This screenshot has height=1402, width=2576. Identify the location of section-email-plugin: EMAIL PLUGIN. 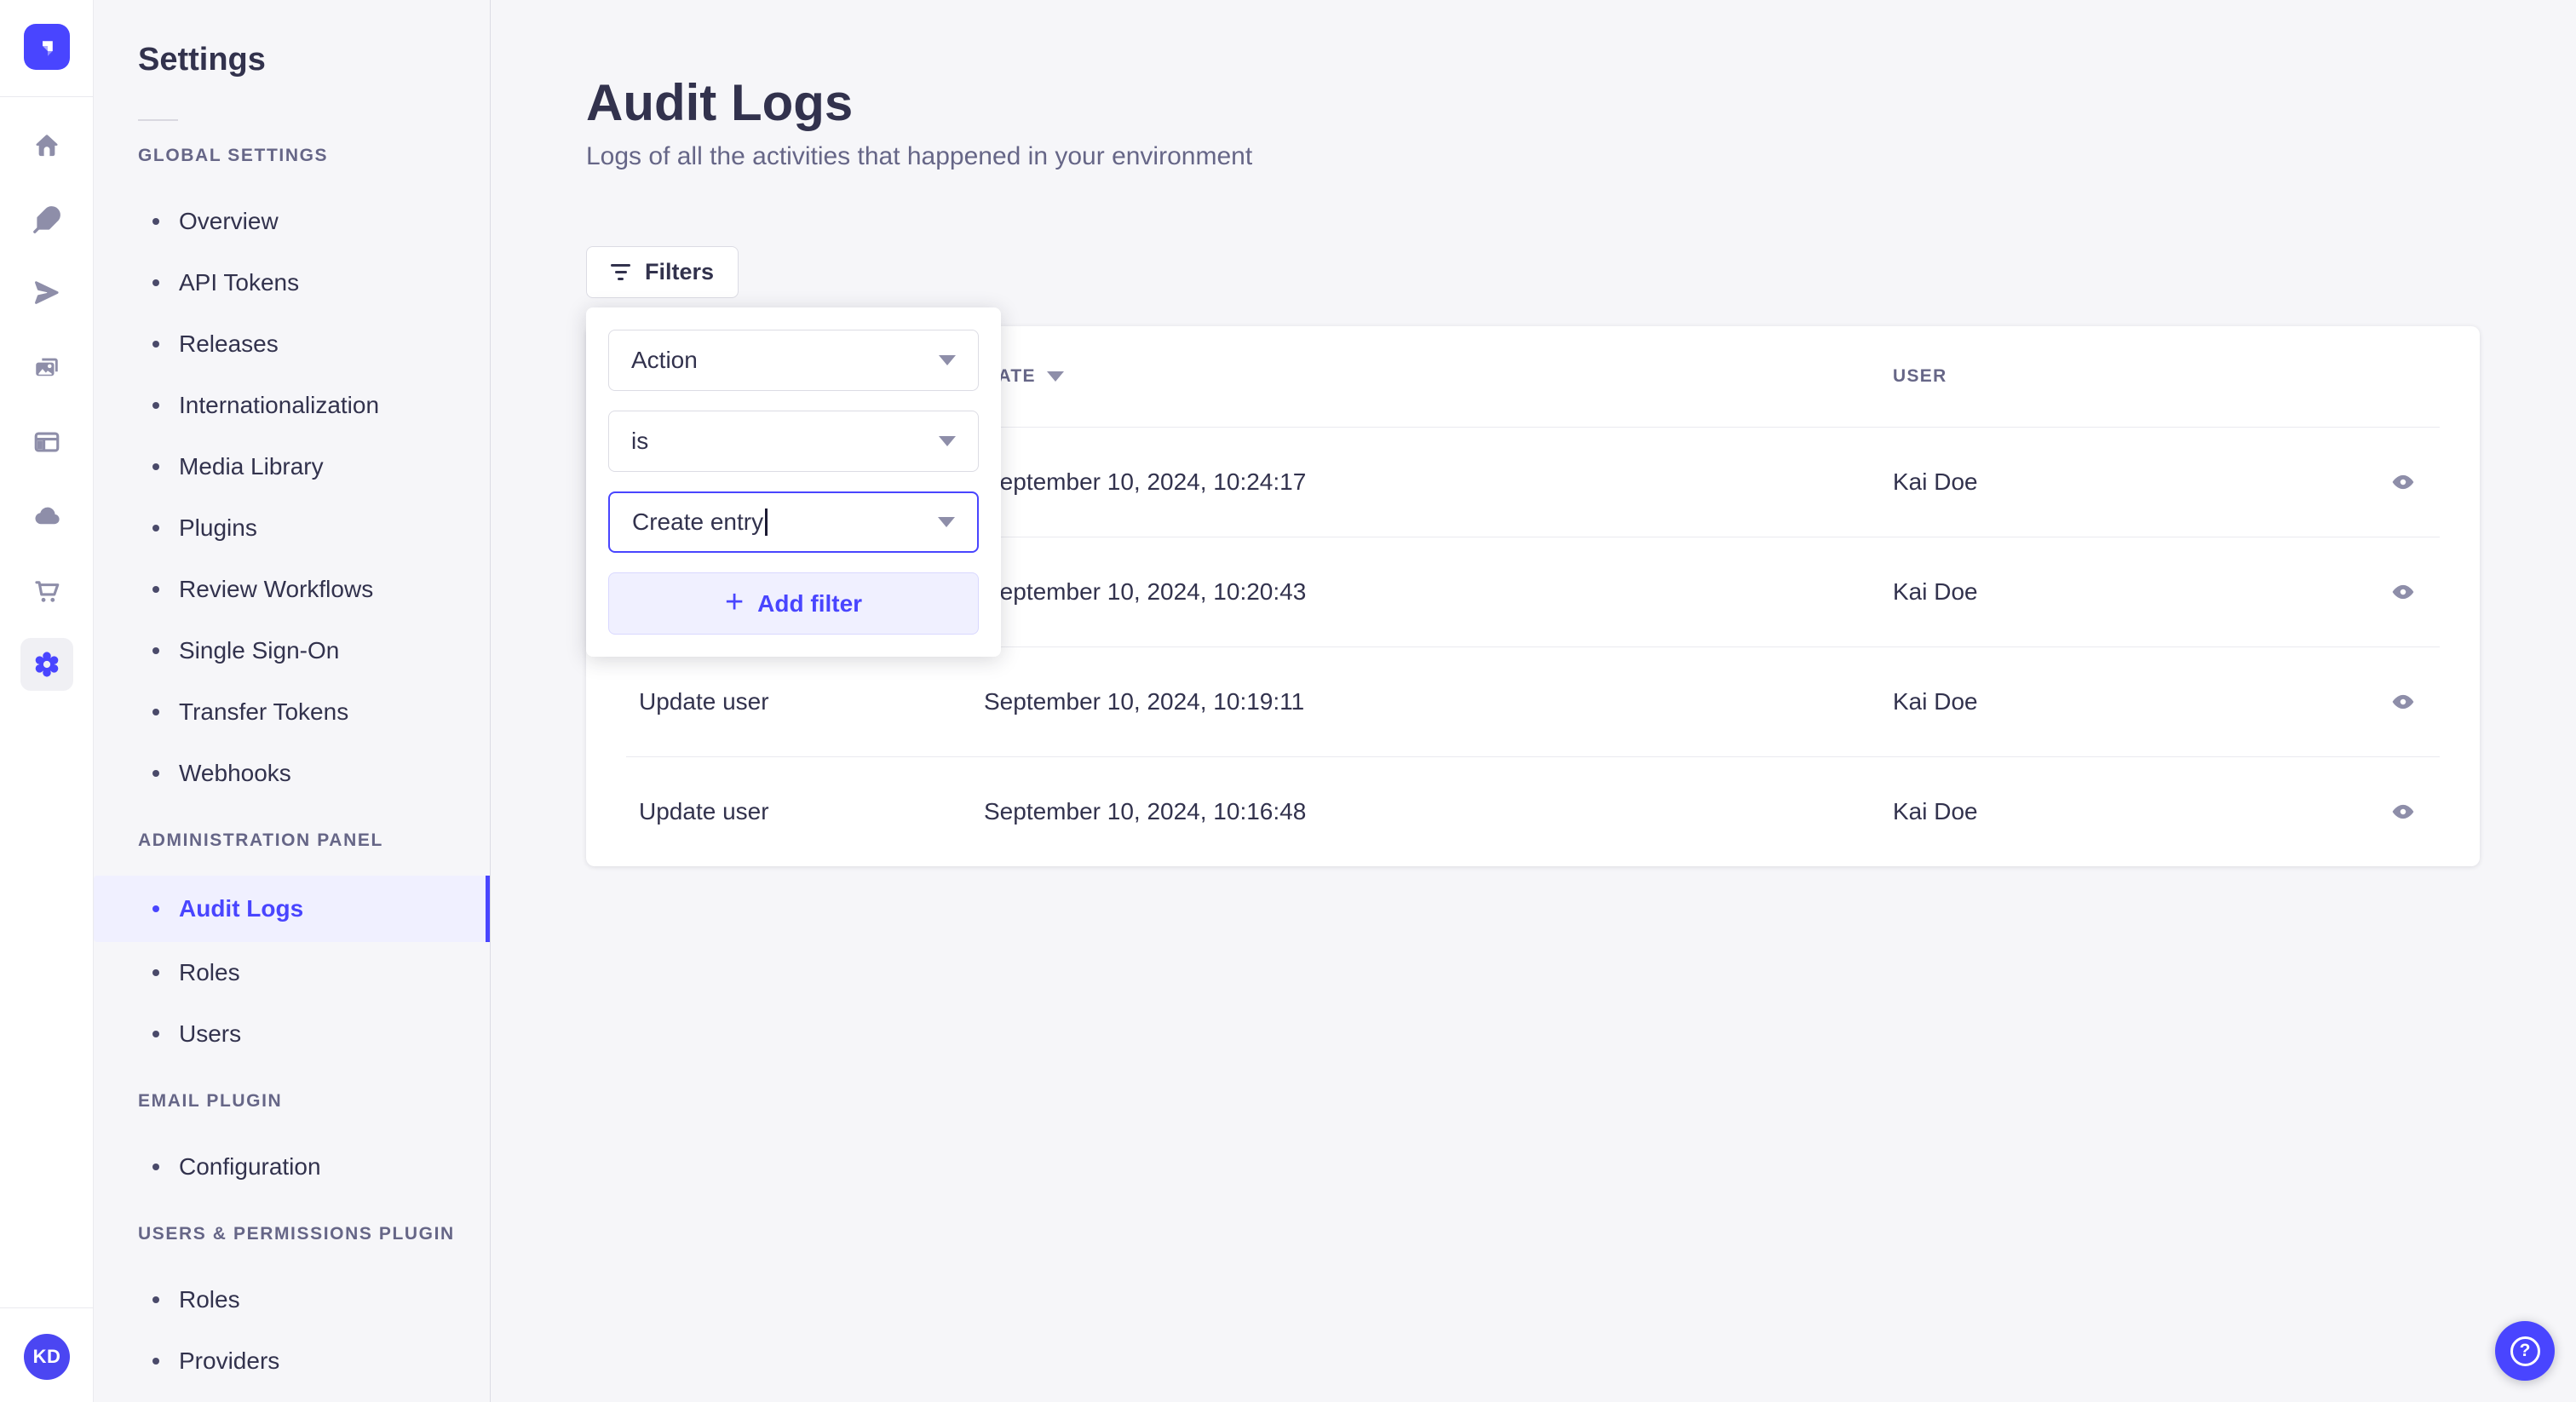
(211, 1101).